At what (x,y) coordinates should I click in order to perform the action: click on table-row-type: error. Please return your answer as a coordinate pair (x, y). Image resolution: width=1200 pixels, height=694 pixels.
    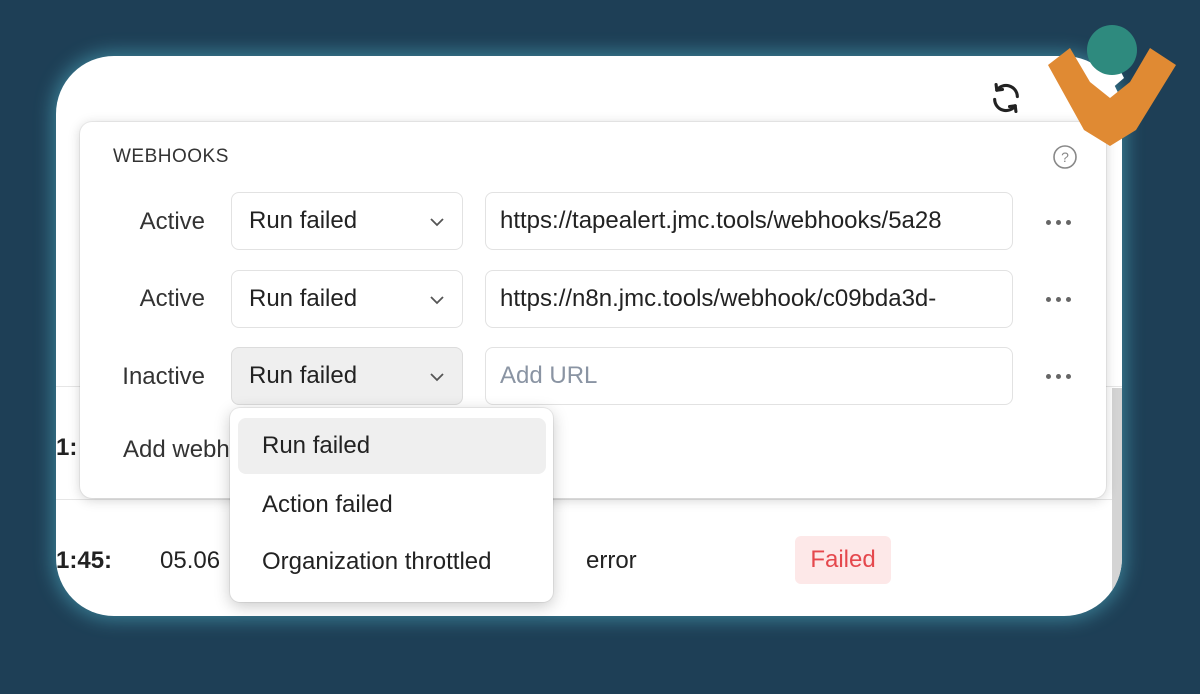
    Looking at the image, I should click on (611, 560).